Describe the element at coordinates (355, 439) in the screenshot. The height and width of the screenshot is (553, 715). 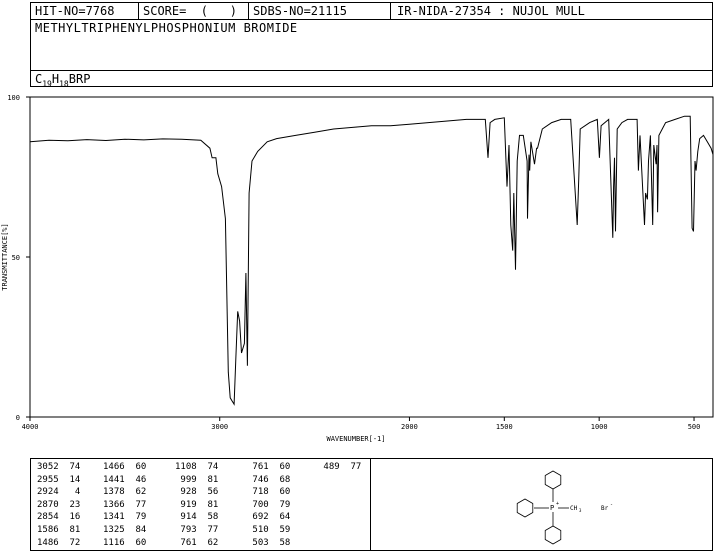
I see `x-axis-label: WAVENUMBER[-1]` at that location.